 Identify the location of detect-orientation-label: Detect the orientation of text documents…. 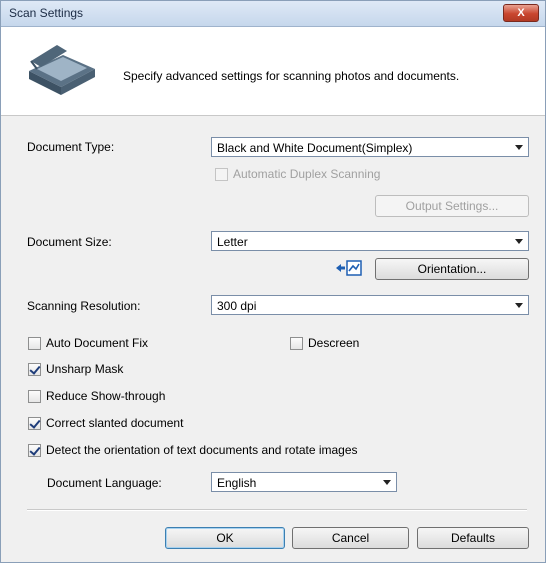
(202, 450).